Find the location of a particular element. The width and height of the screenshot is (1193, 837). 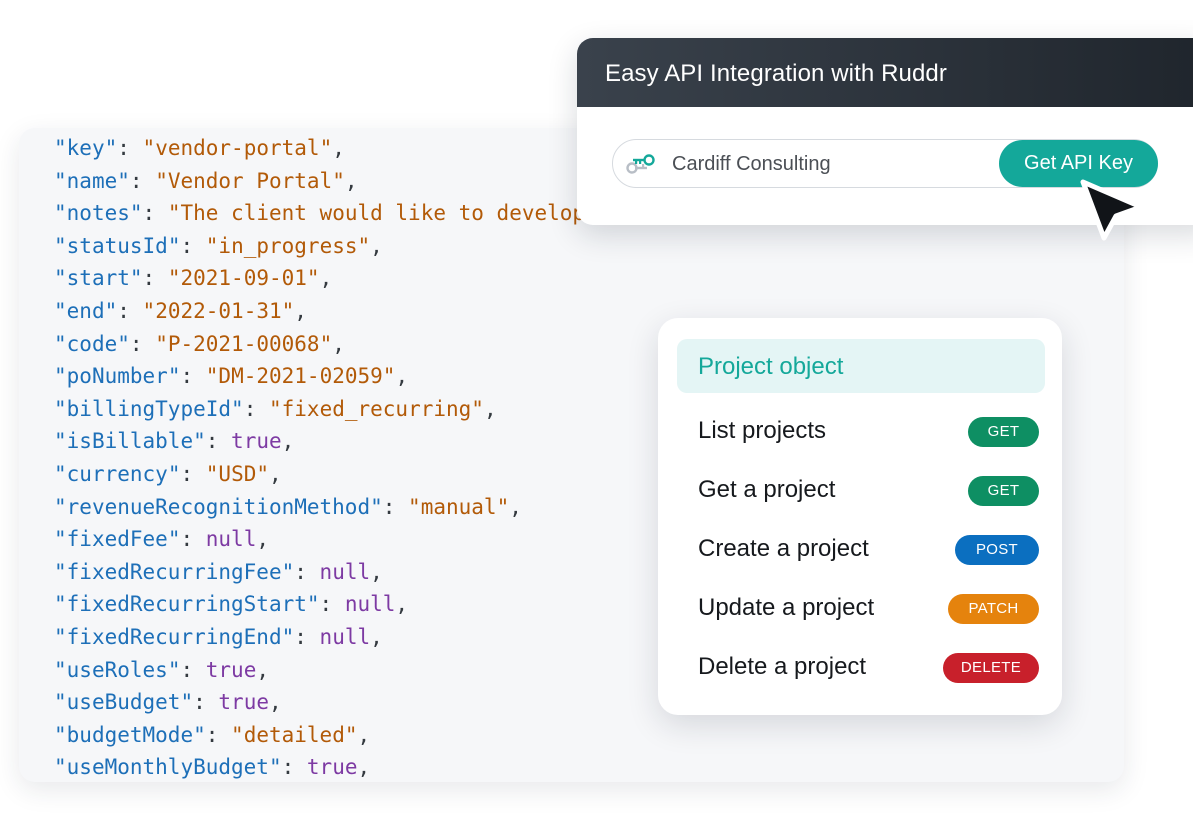

code-key: end is located at coordinates (85, 310).